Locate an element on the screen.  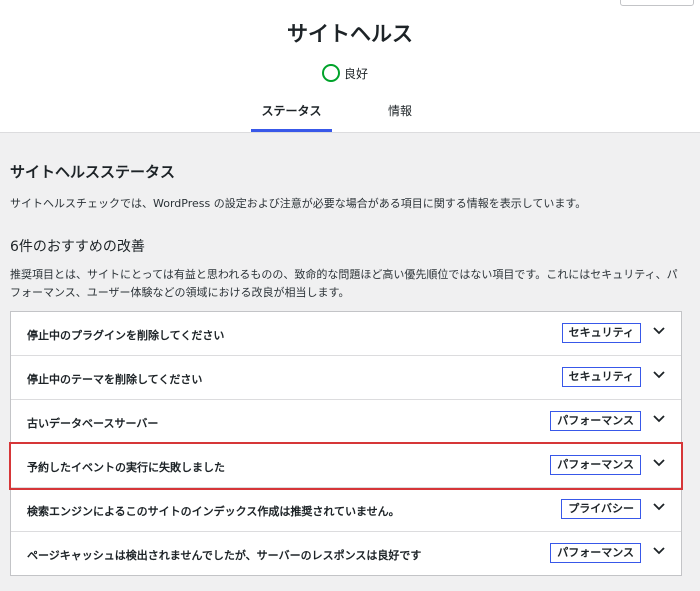
issue-row-inactive-plugins: 停止中のプラグインを削除してください セキュリティ is located at coordinates (346, 334).